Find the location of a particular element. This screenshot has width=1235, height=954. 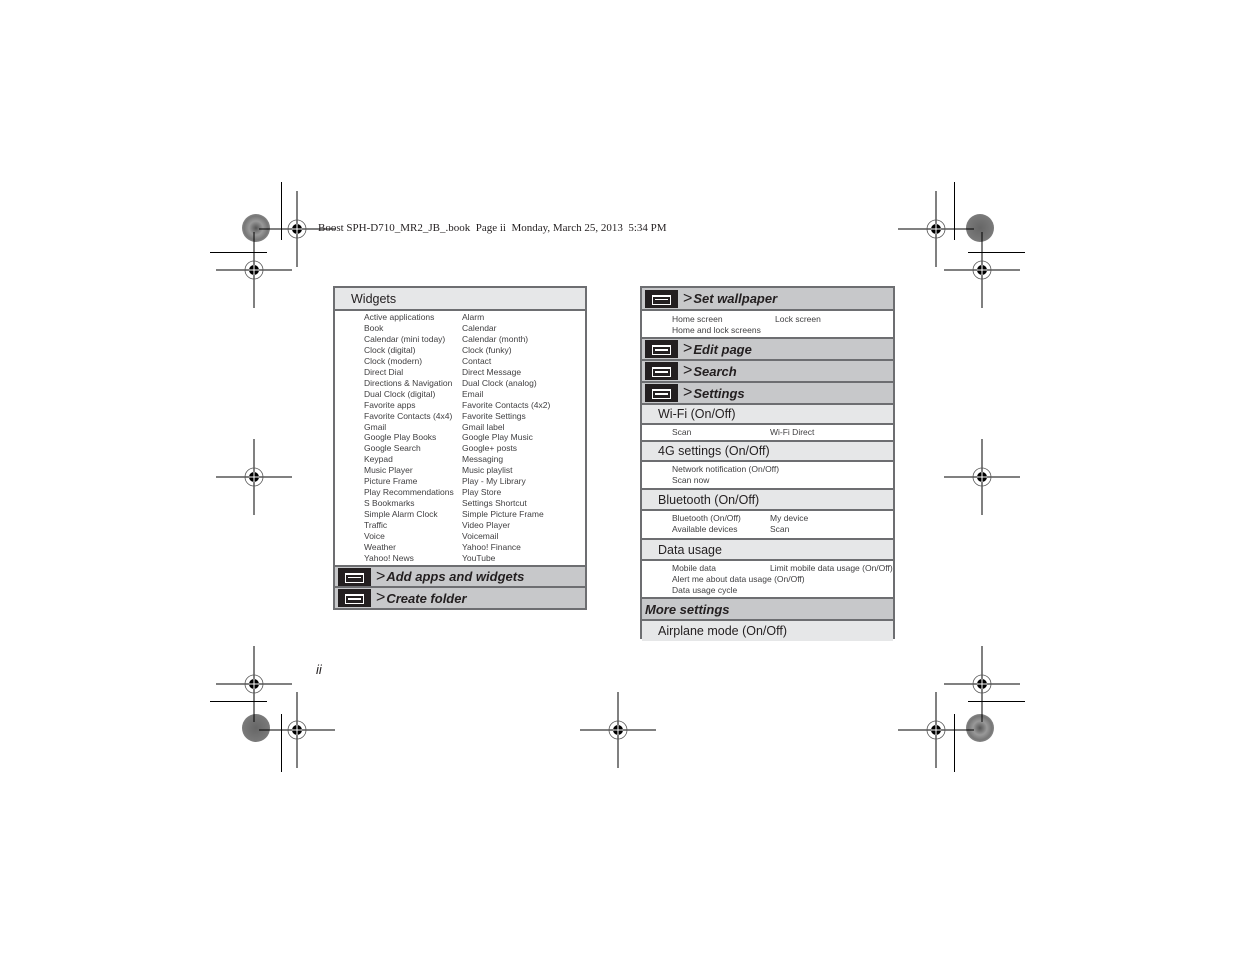

option-data-usage-cycle: Data usage cycle is located at coordinates (705, 590).